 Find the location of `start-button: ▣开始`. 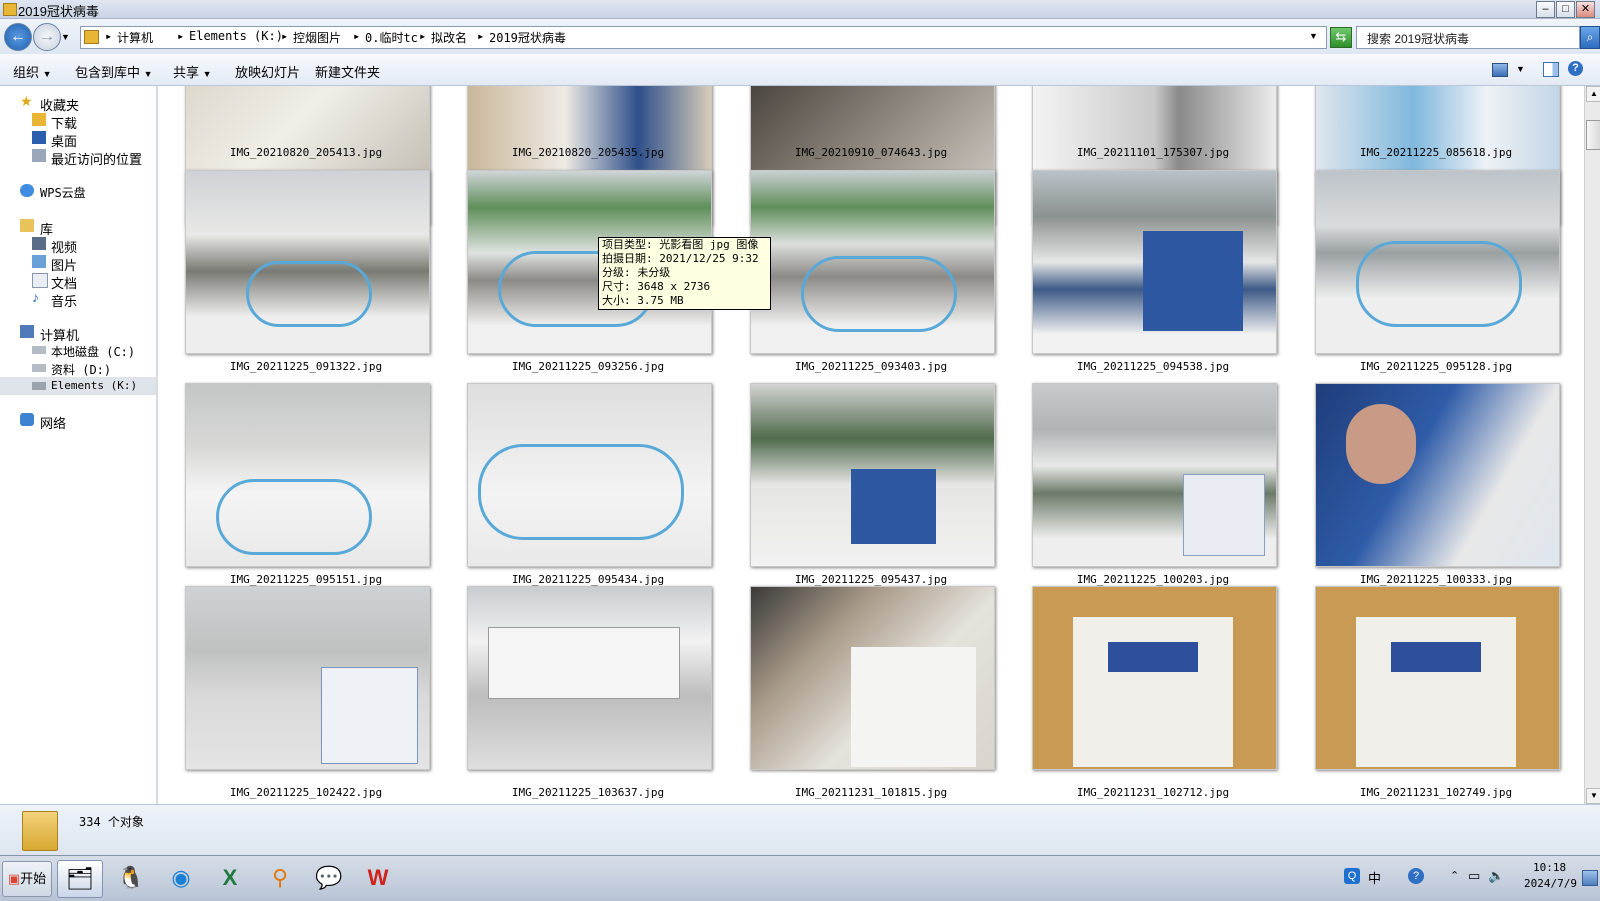

start-button: ▣开始 is located at coordinates (27, 879).